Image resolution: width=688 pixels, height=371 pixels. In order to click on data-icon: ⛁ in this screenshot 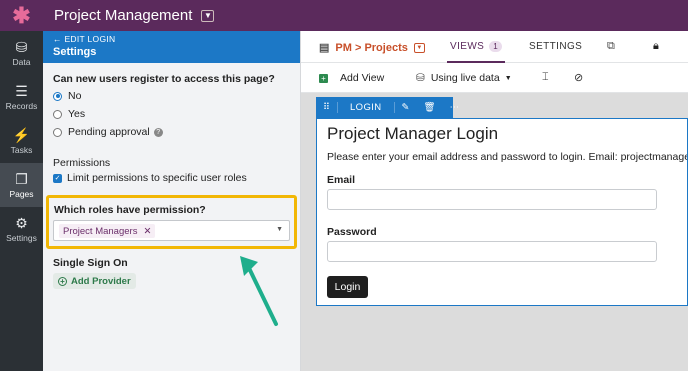, I will do `click(21, 46)`.